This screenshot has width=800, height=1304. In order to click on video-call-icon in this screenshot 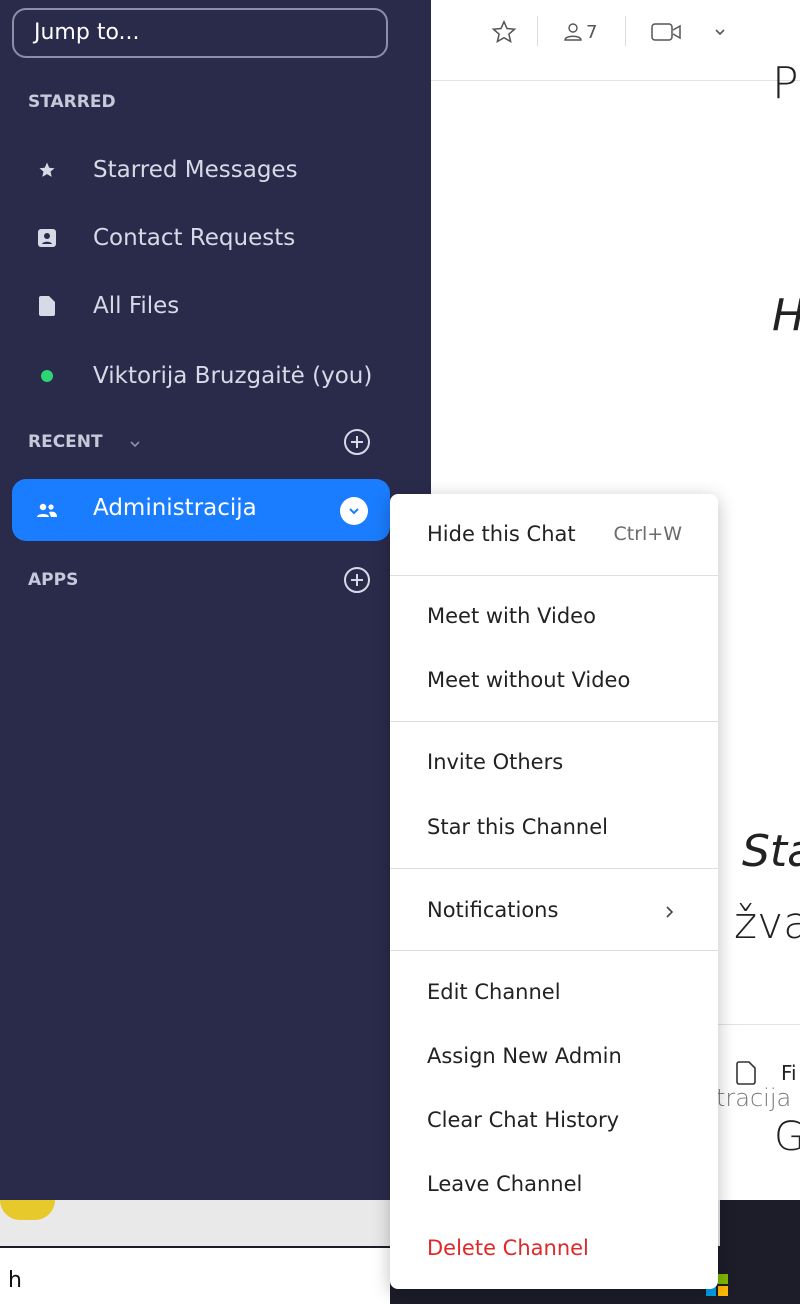, I will do `click(667, 32)`.